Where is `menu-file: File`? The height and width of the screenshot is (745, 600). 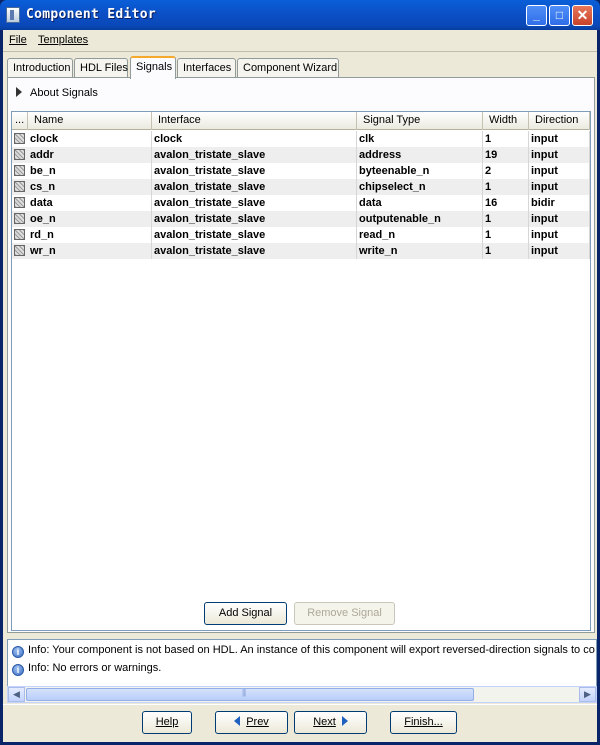
menu-file: File is located at coordinates (18, 40).